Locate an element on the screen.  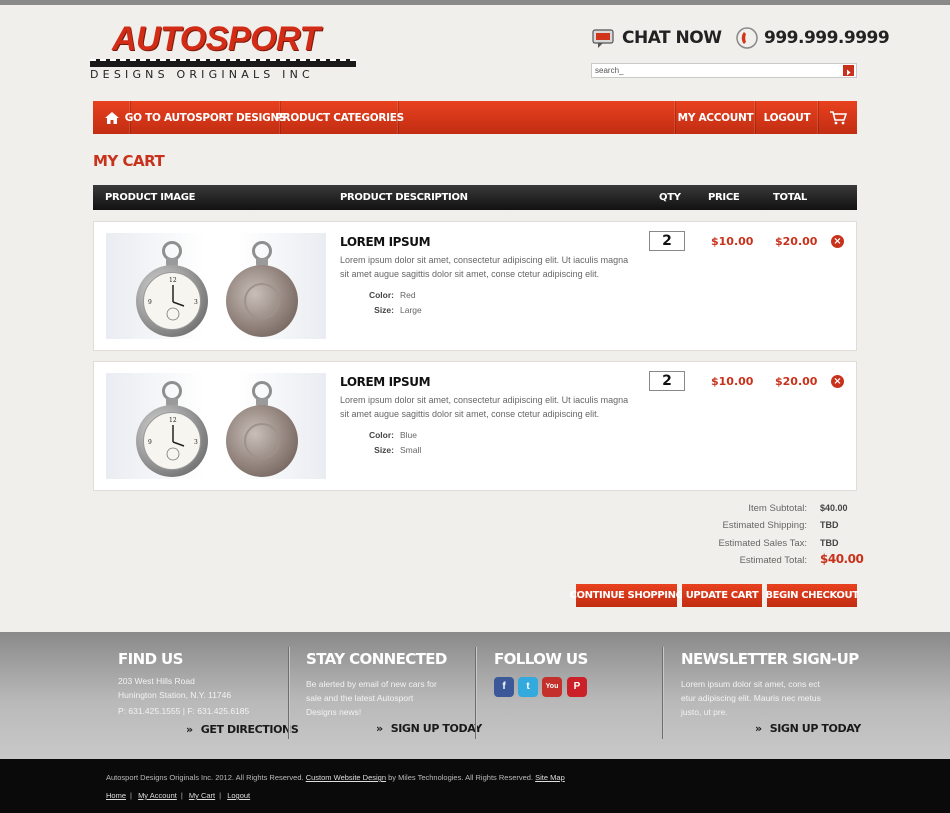
stay-connected-title: STAY CONNECTED is located at coordinates (376, 659).